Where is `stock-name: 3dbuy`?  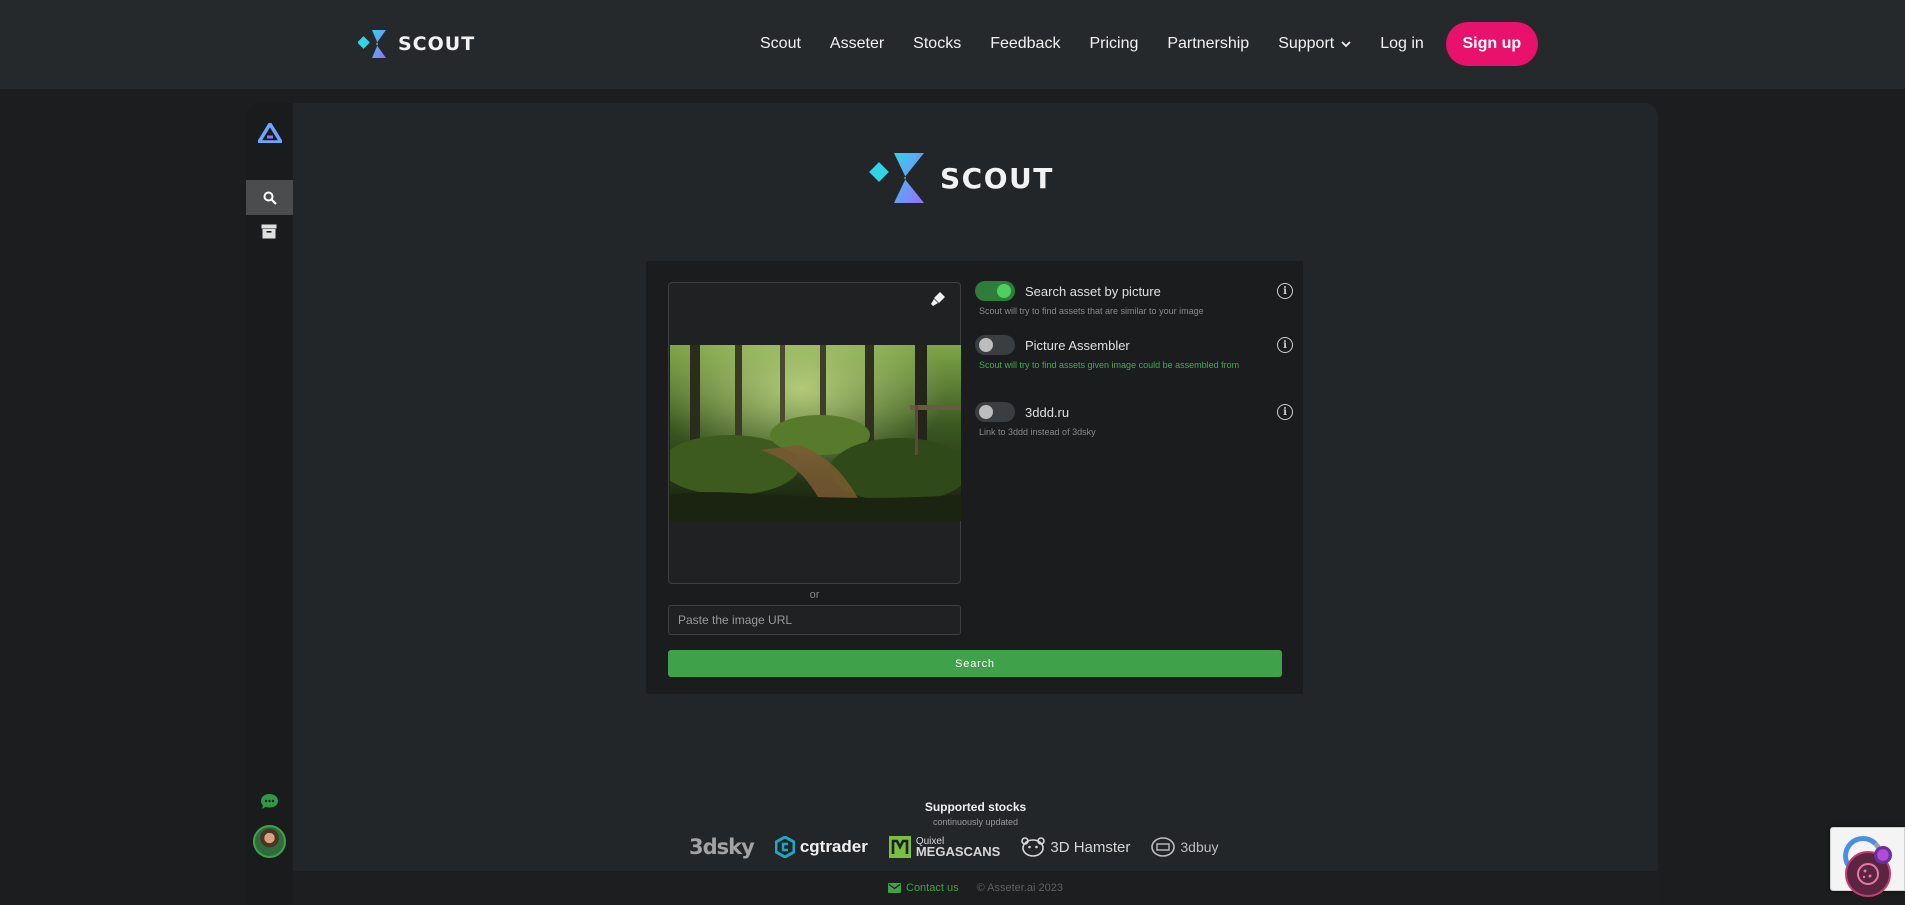
stock-name: 3dbuy is located at coordinates (1199, 847).